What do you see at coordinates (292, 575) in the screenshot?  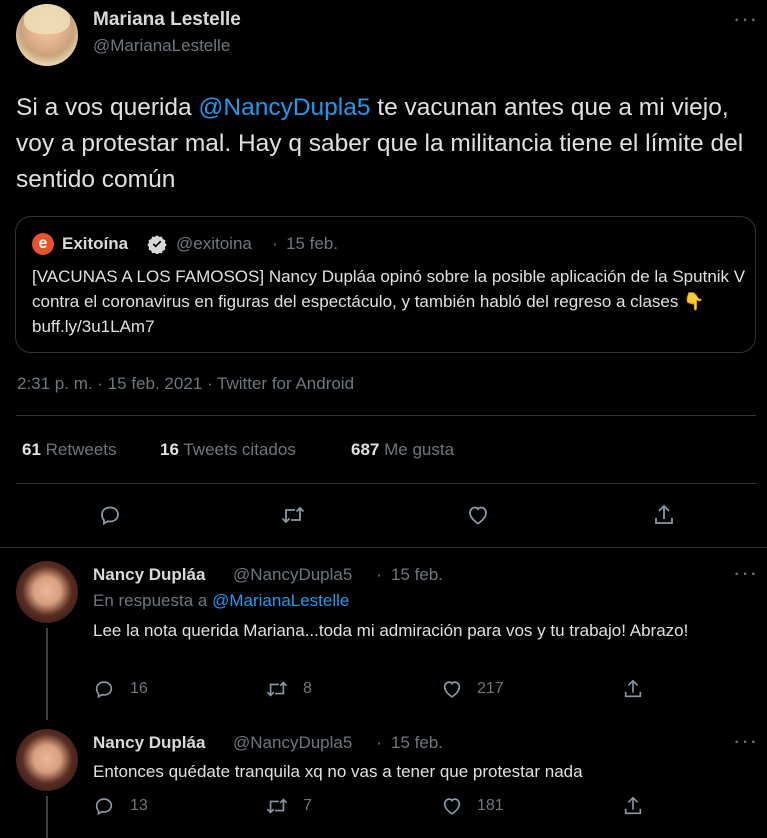 I see `reply1-author-handle: @NancyDupla5` at bounding box center [292, 575].